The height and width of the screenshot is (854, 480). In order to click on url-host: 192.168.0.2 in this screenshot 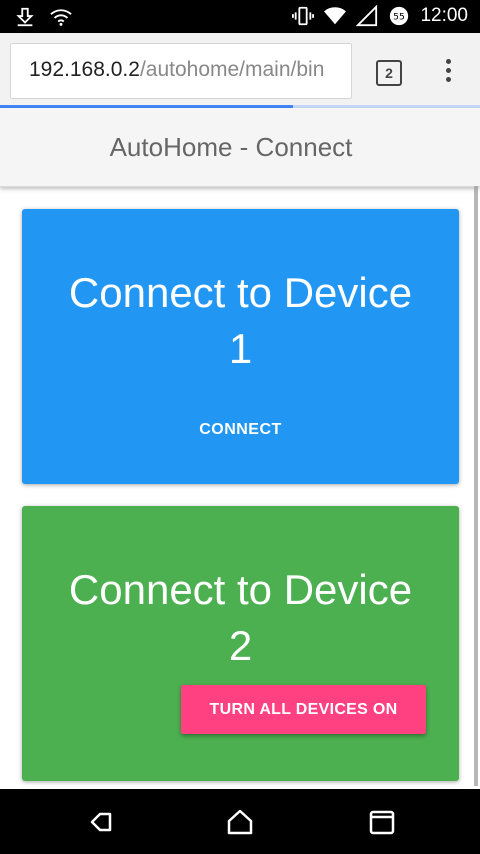, I will do `click(84, 69)`.